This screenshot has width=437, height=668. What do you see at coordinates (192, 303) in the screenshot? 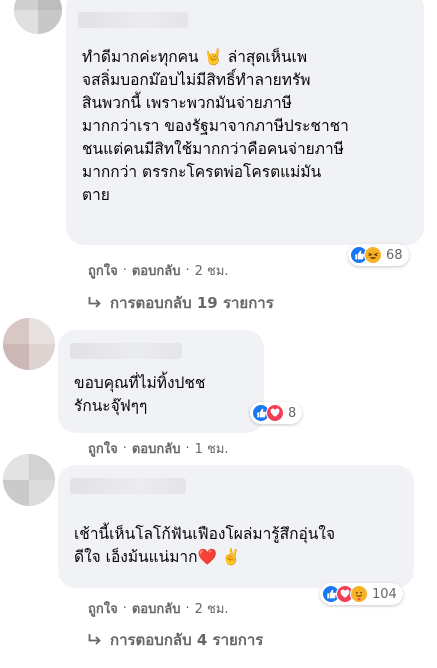
I see `view-replies-label: การตอบกลับ 19 รายการ` at bounding box center [192, 303].